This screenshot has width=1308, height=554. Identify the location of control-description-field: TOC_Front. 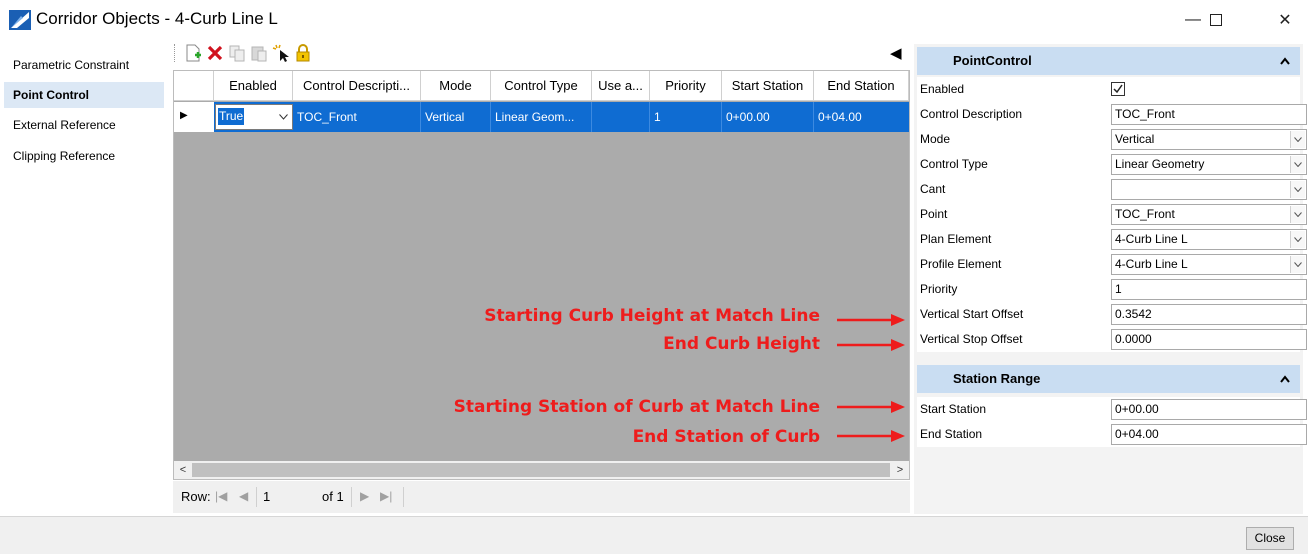
(1209, 114).